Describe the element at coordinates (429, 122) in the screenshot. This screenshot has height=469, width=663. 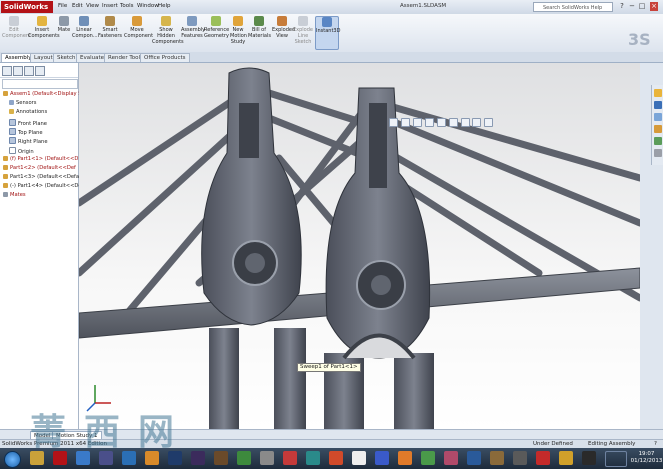
I see `section-view-icon` at that location.